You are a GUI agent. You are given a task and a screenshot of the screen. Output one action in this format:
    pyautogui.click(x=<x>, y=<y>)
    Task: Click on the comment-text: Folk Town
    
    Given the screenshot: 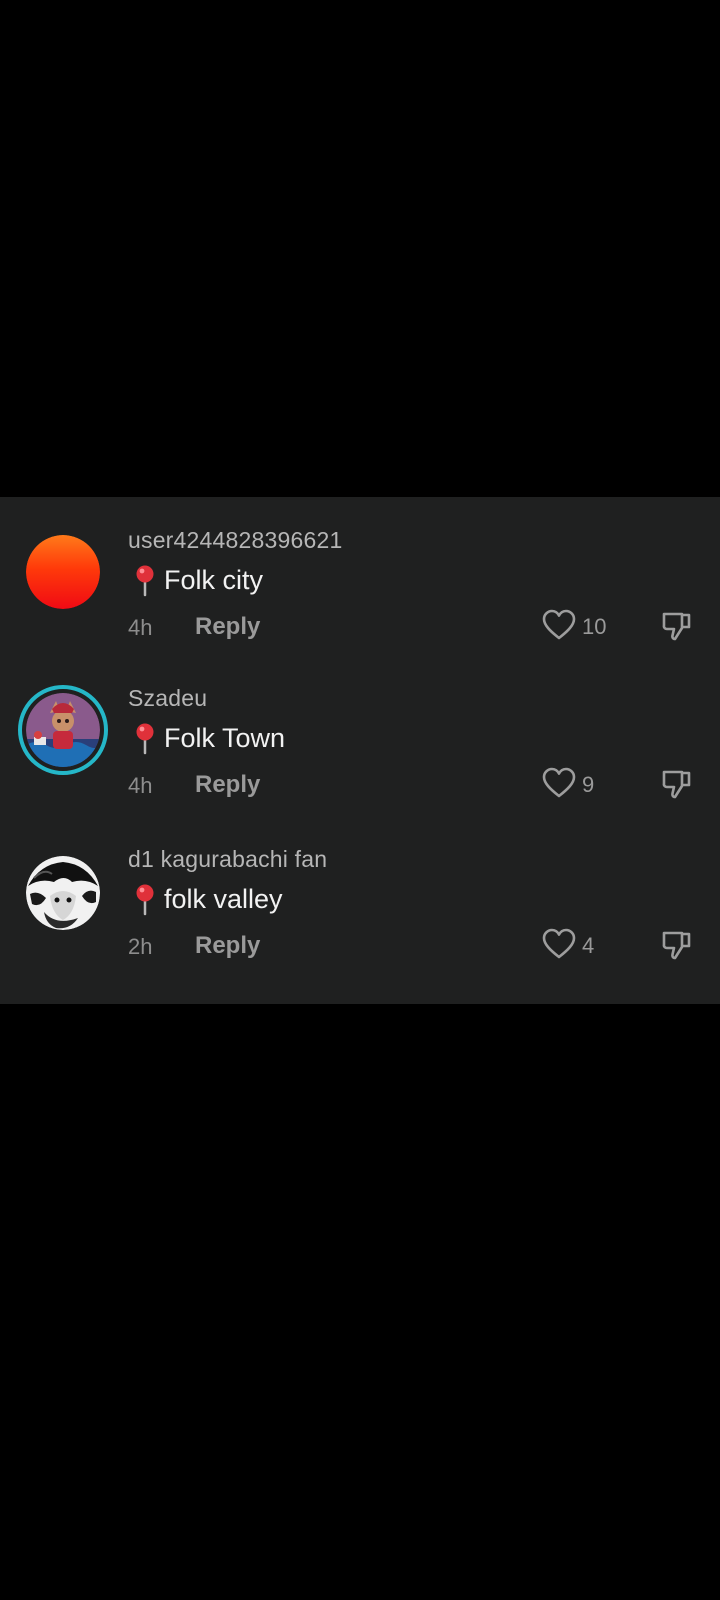 What is the action you would take?
    pyautogui.click(x=206, y=738)
    